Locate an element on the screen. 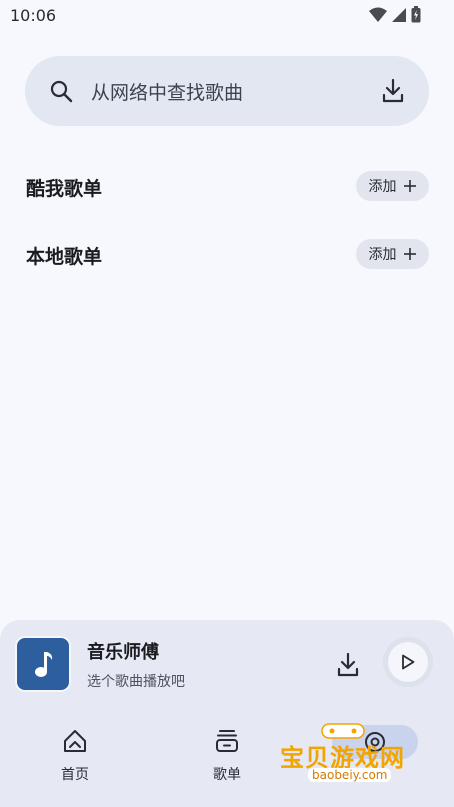 The height and width of the screenshot is (807, 454). play-button is located at coordinates (408, 662).